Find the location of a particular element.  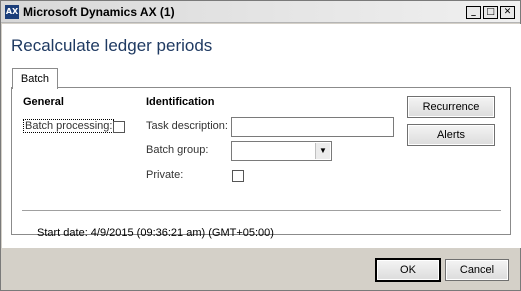

batch-processing-label: Batch processing: is located at coordinates (69, 126).